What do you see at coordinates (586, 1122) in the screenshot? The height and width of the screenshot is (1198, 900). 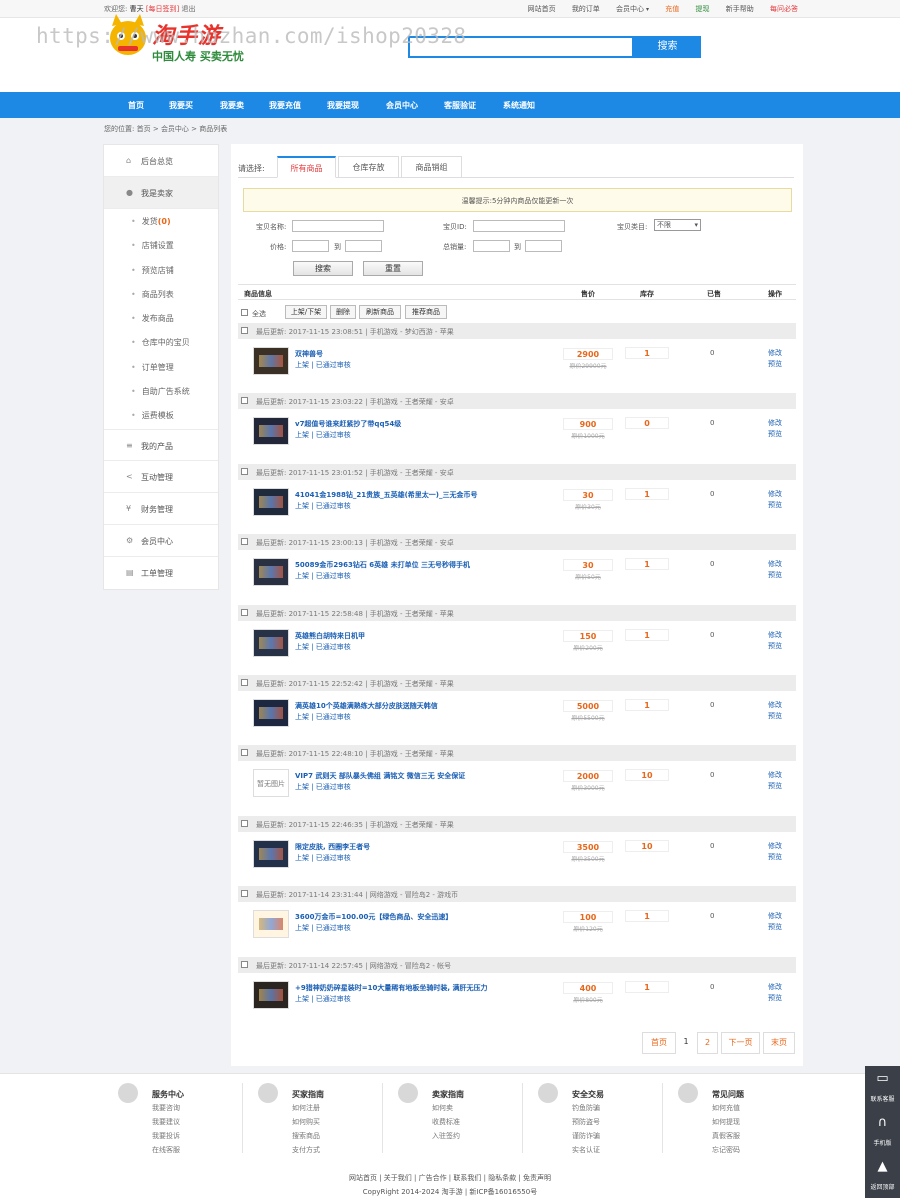 I see `footer-link: 预防盗号` at bounding box center [586, 1122].